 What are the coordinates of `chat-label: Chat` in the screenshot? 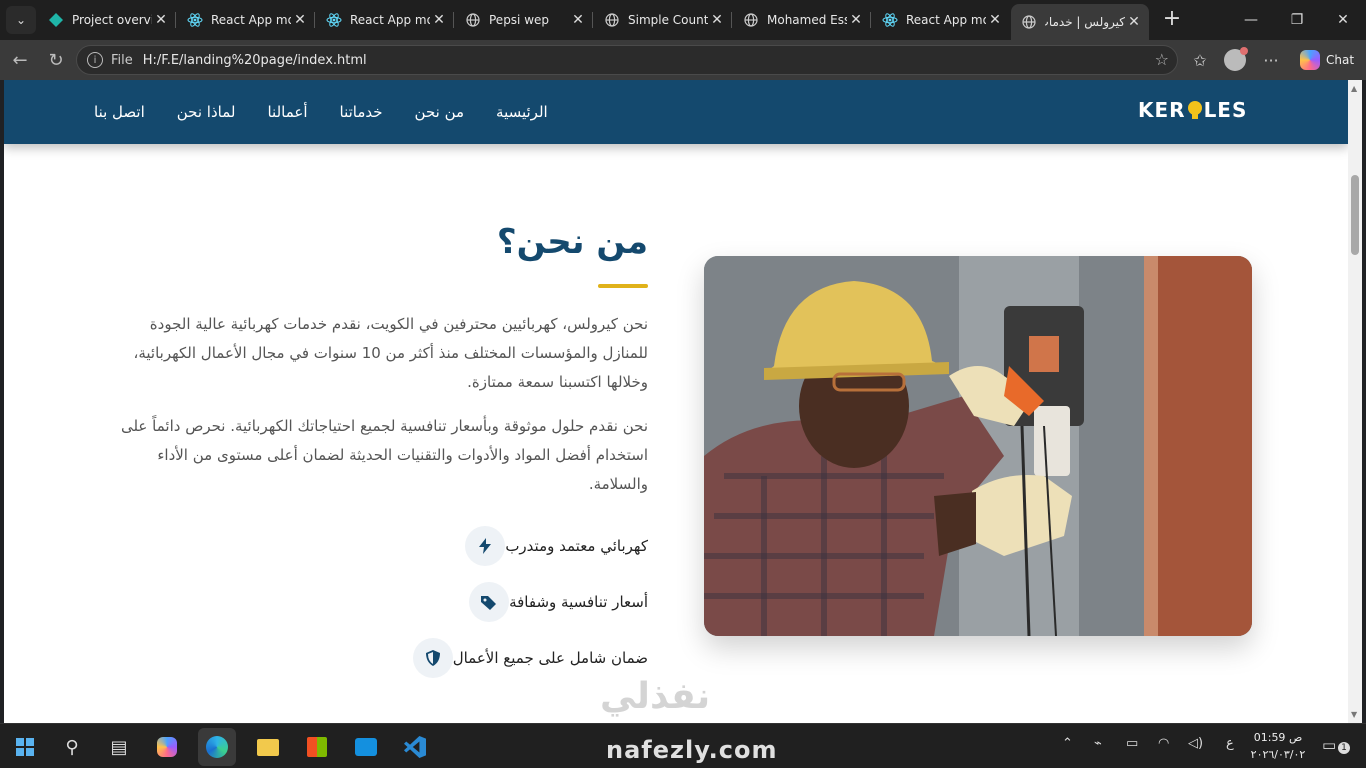 It's located at (1340, 60).